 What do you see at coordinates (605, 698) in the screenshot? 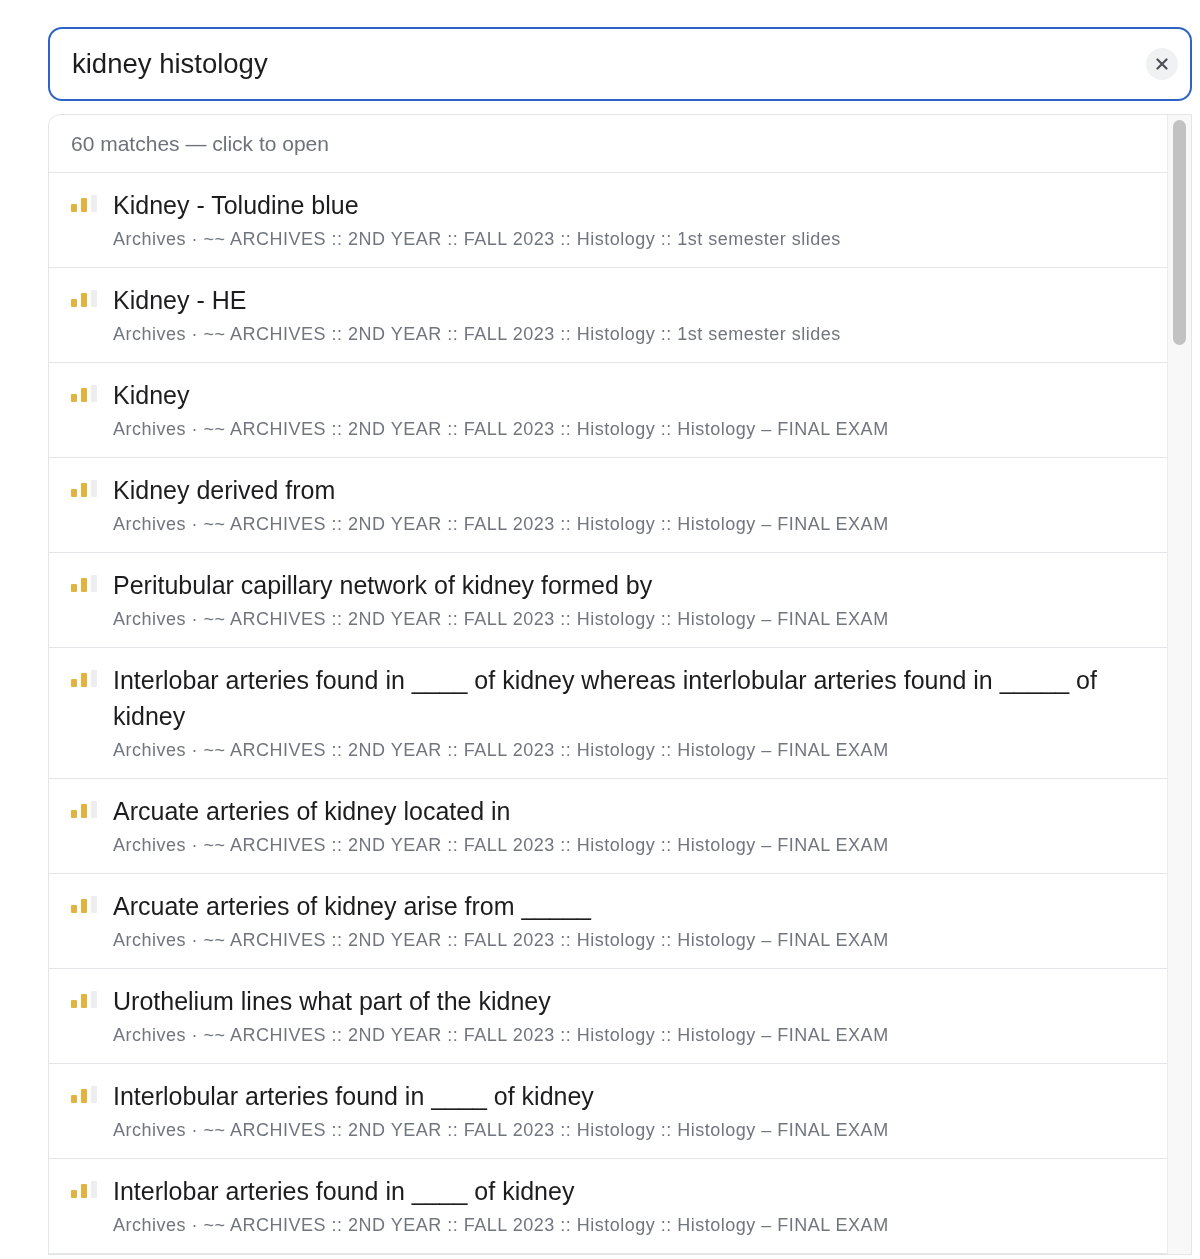
I see `result-title: Interlobar arteries found in ____ of kidney whereas interlobular arteries found in _____ of kidney` at bounding box center [605, 698].